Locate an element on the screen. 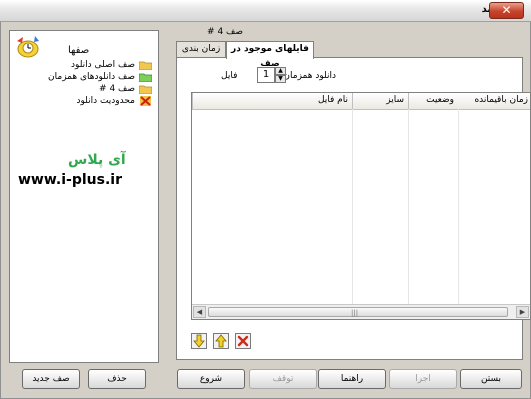 The image size is (531, 399). remove-file-button is located at coordinates (243, 341).